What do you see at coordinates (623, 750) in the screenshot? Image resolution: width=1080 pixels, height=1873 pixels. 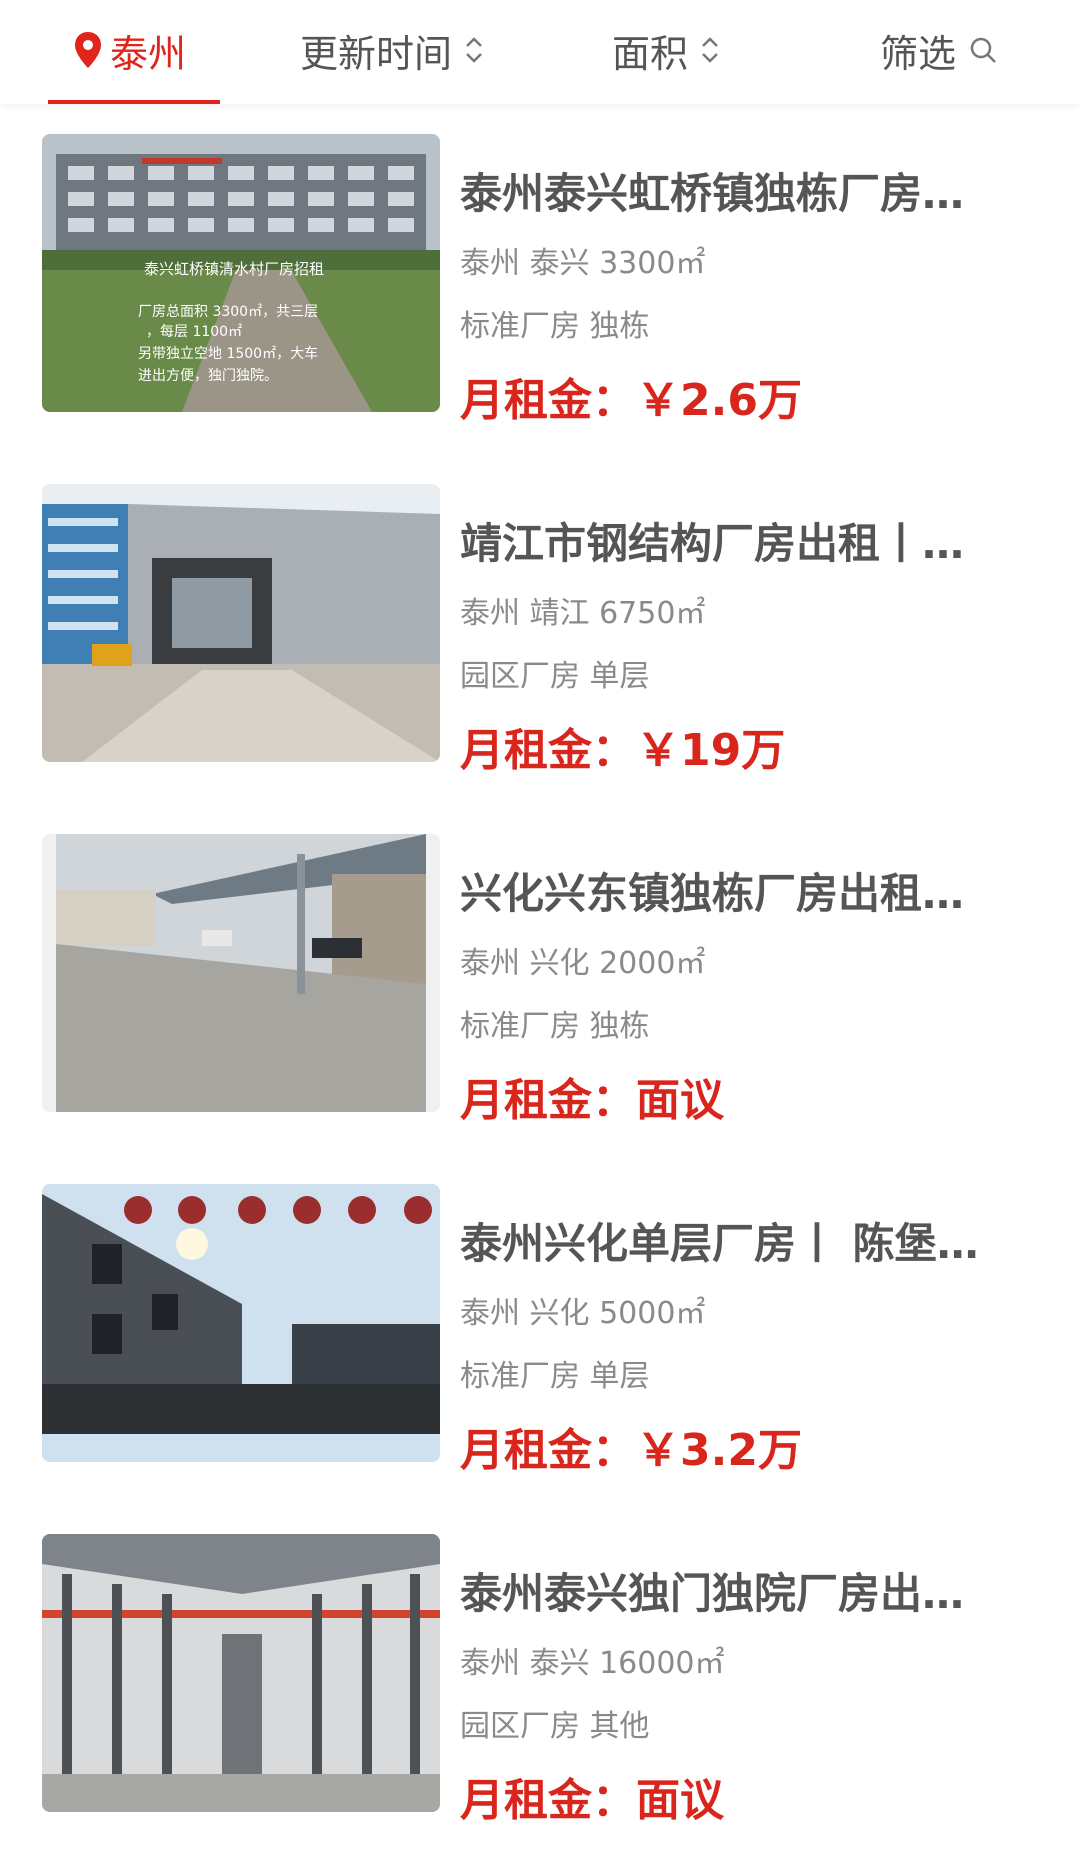 I see `listing-price: 月租金：￥19万` at bounding box center [623, 750].